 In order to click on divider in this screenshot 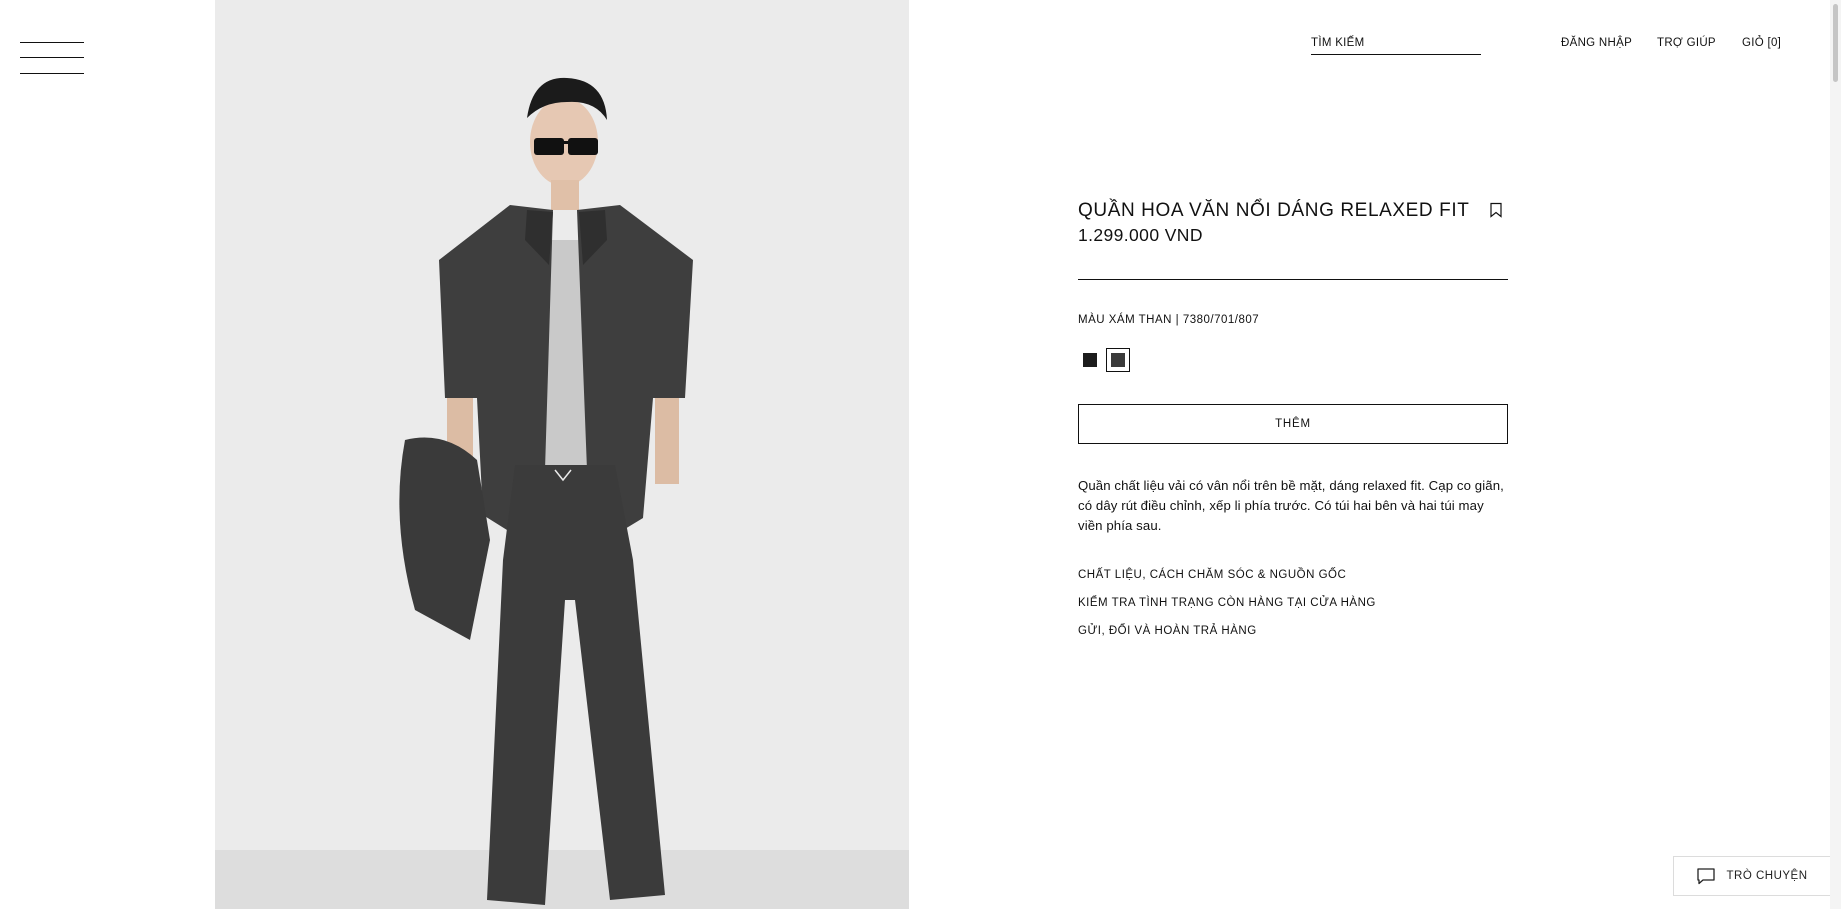, I will do `click(1293, 279)`.